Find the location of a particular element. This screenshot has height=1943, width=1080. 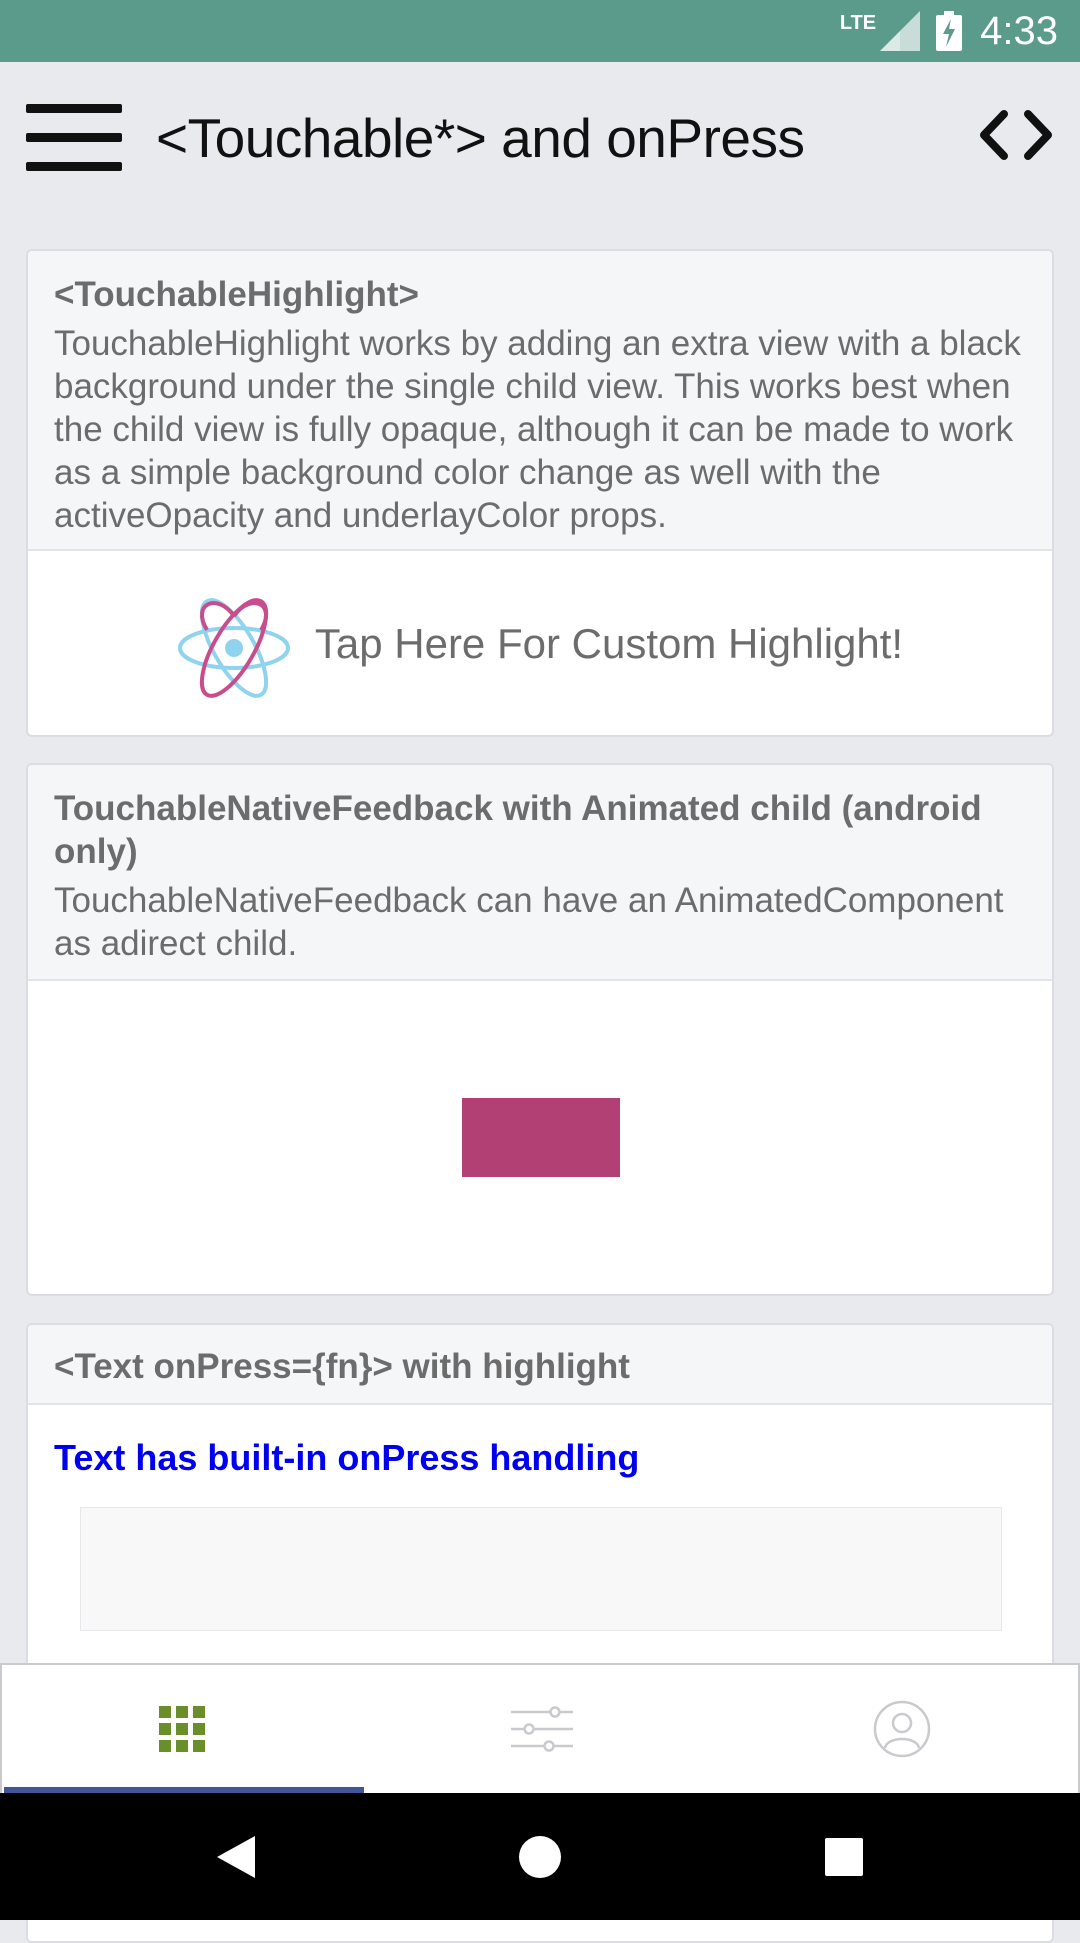

back-button is located at coordinates (236, 1856).